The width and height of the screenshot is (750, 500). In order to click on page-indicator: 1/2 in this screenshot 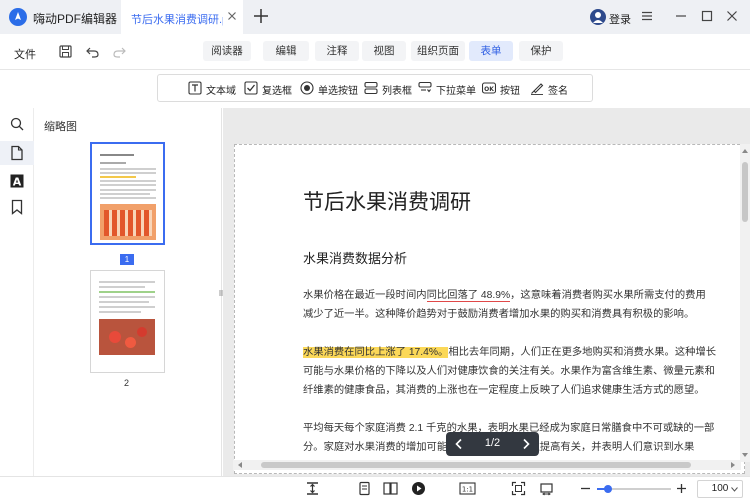, I will do `click(492, 443)`.